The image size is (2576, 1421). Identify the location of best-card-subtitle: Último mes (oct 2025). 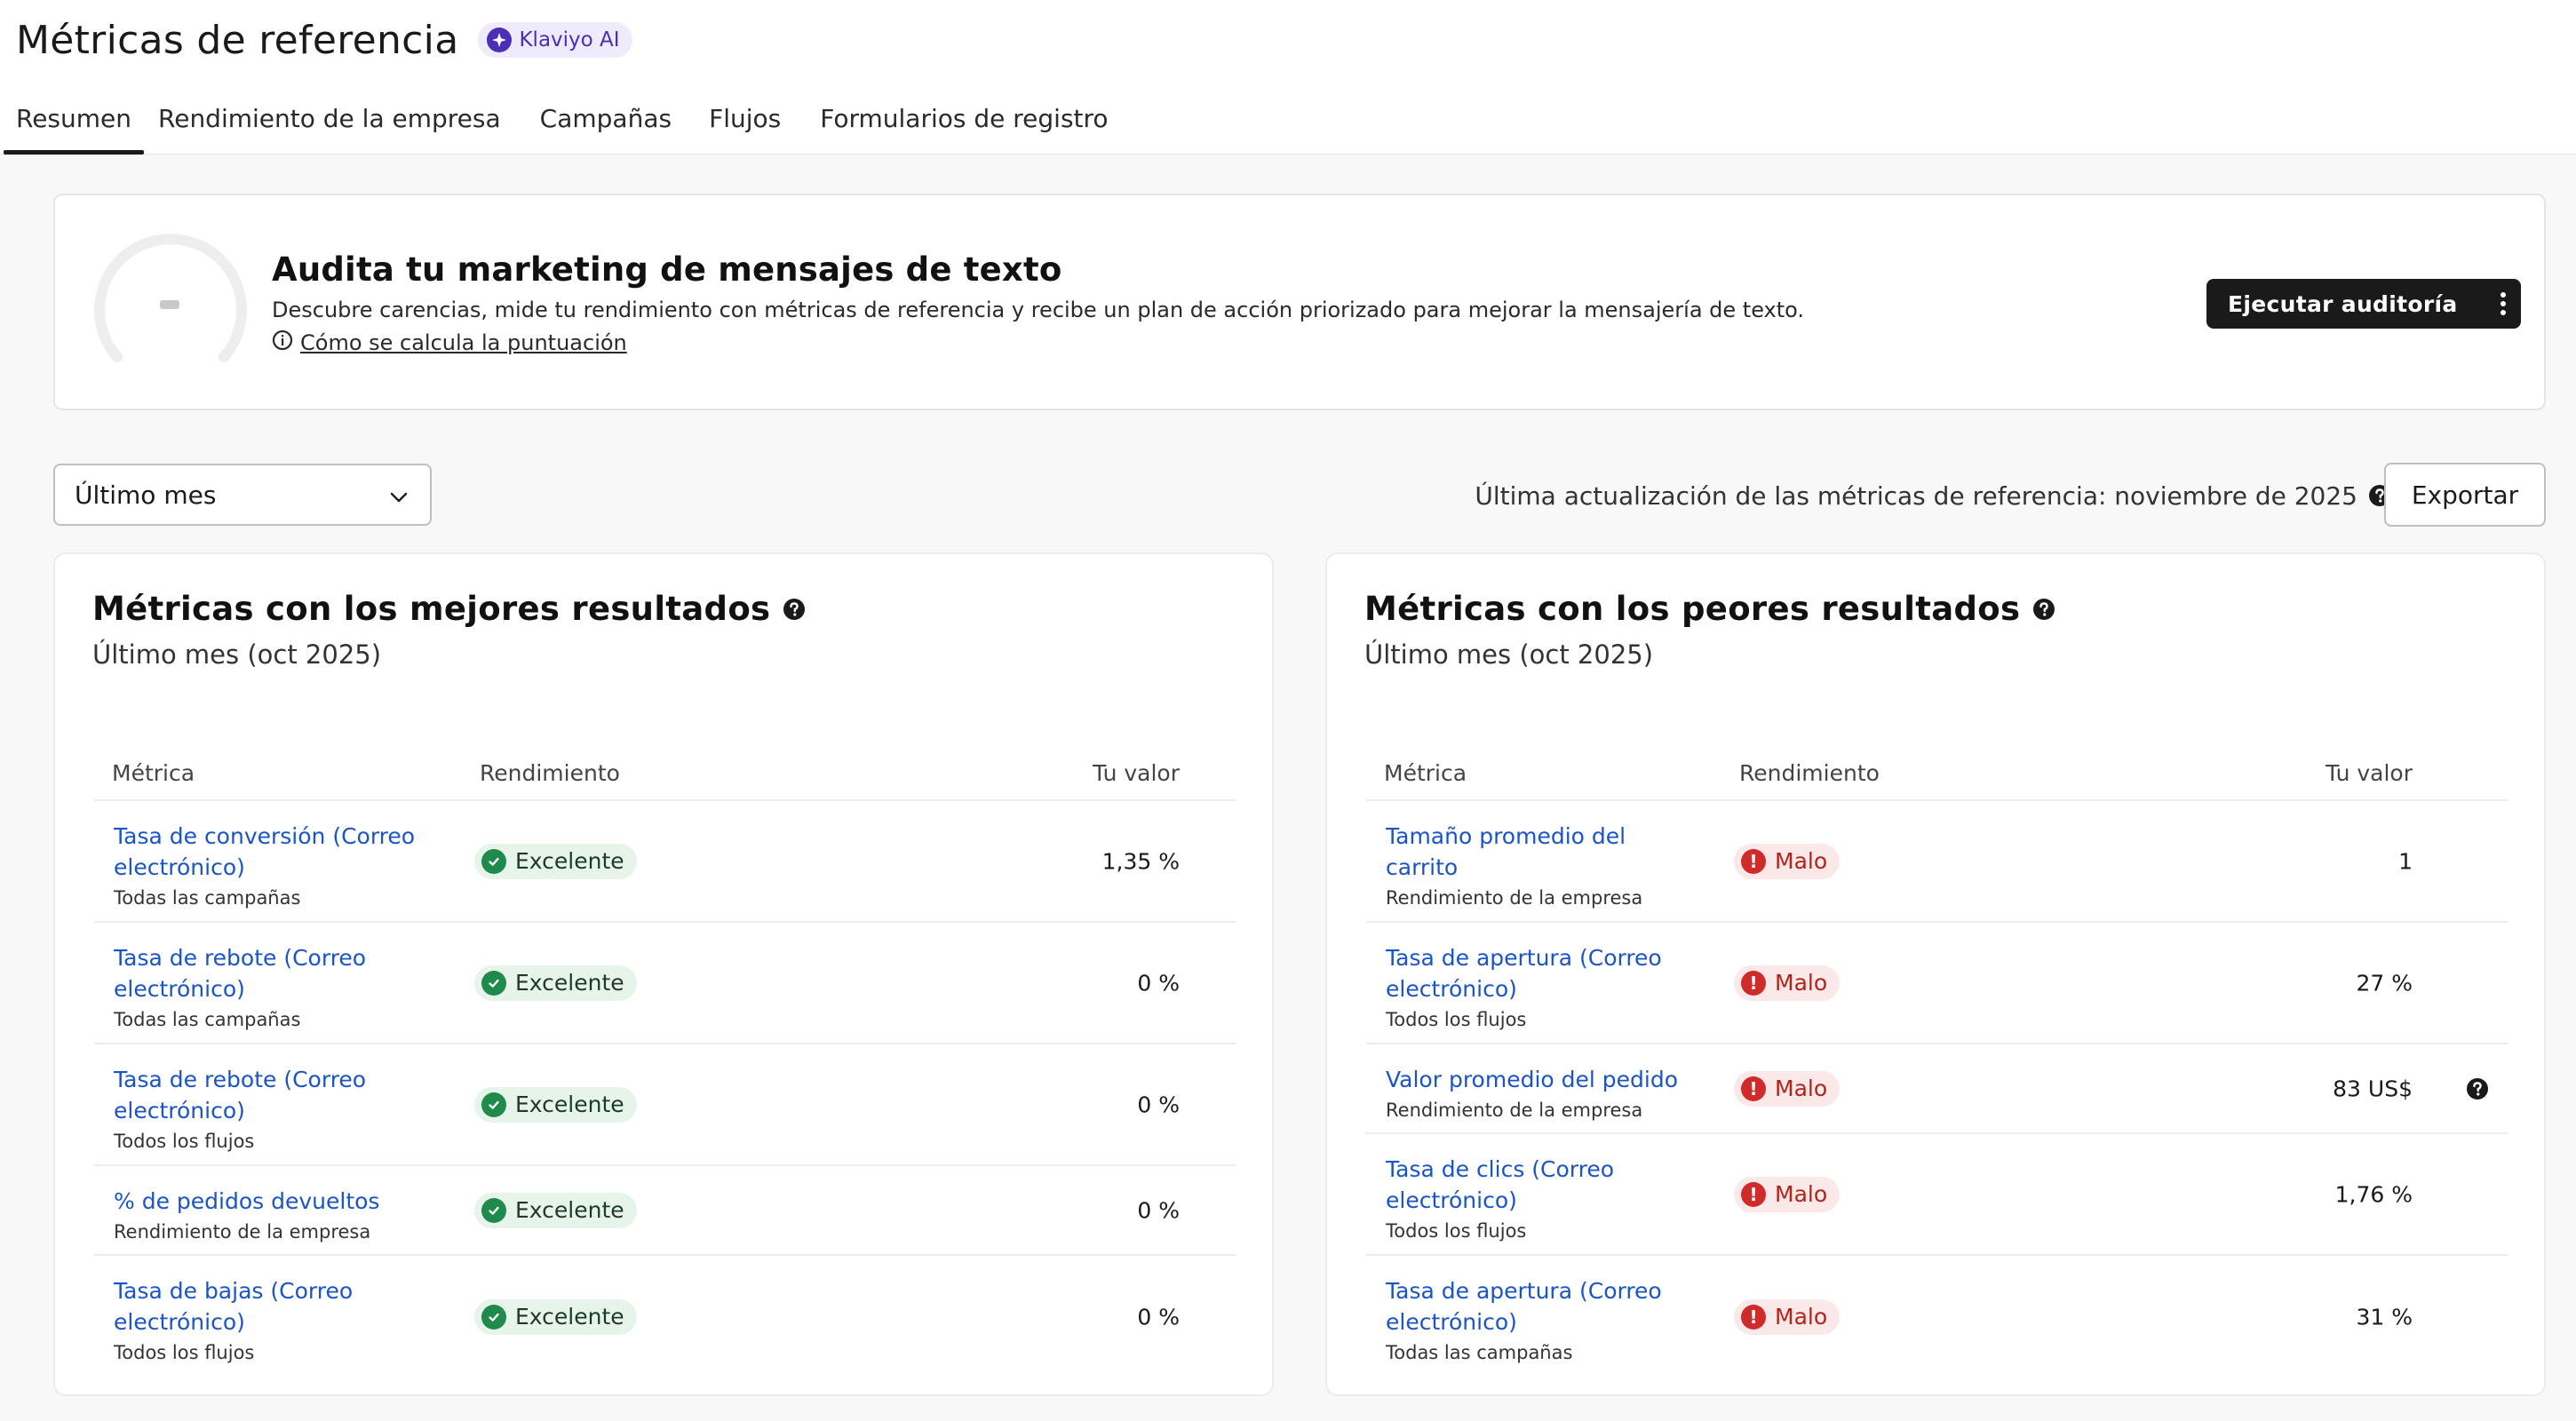
(237, 654).